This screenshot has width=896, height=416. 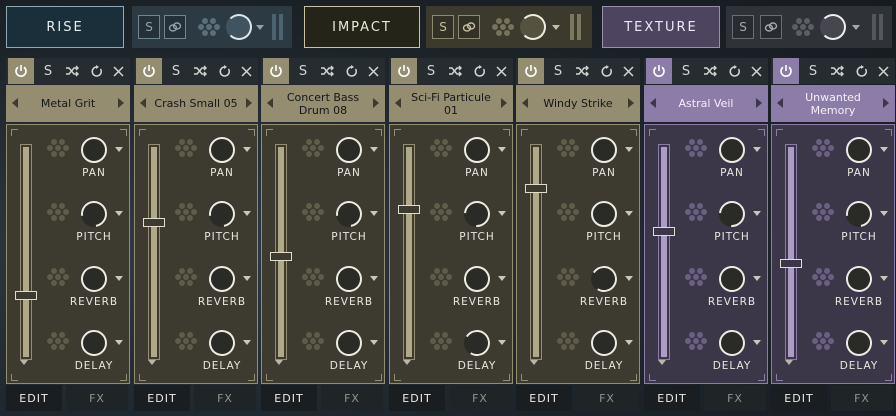 What do you see at coordinates (706, 103) in the screenshot?
I see `sample-selector: Astral Veil` at bounding box center [706, 103].